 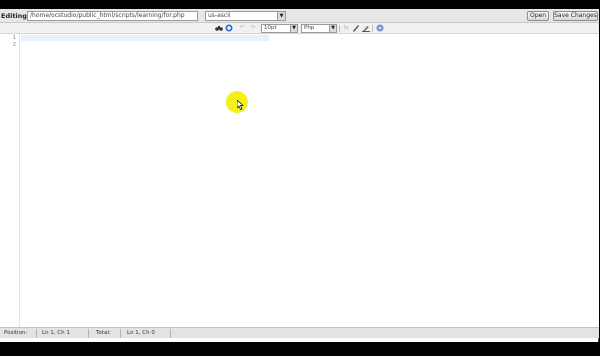 I want to click on line-number: 1, so click(x=14, y=38).